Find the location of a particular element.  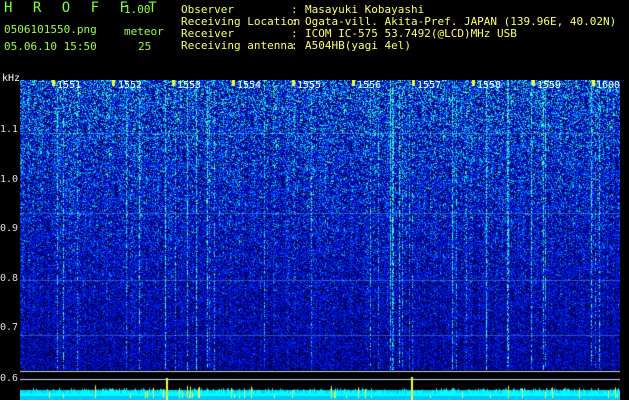

datetime: 05.06.10 15:50 is located at coordinates (50, 46).